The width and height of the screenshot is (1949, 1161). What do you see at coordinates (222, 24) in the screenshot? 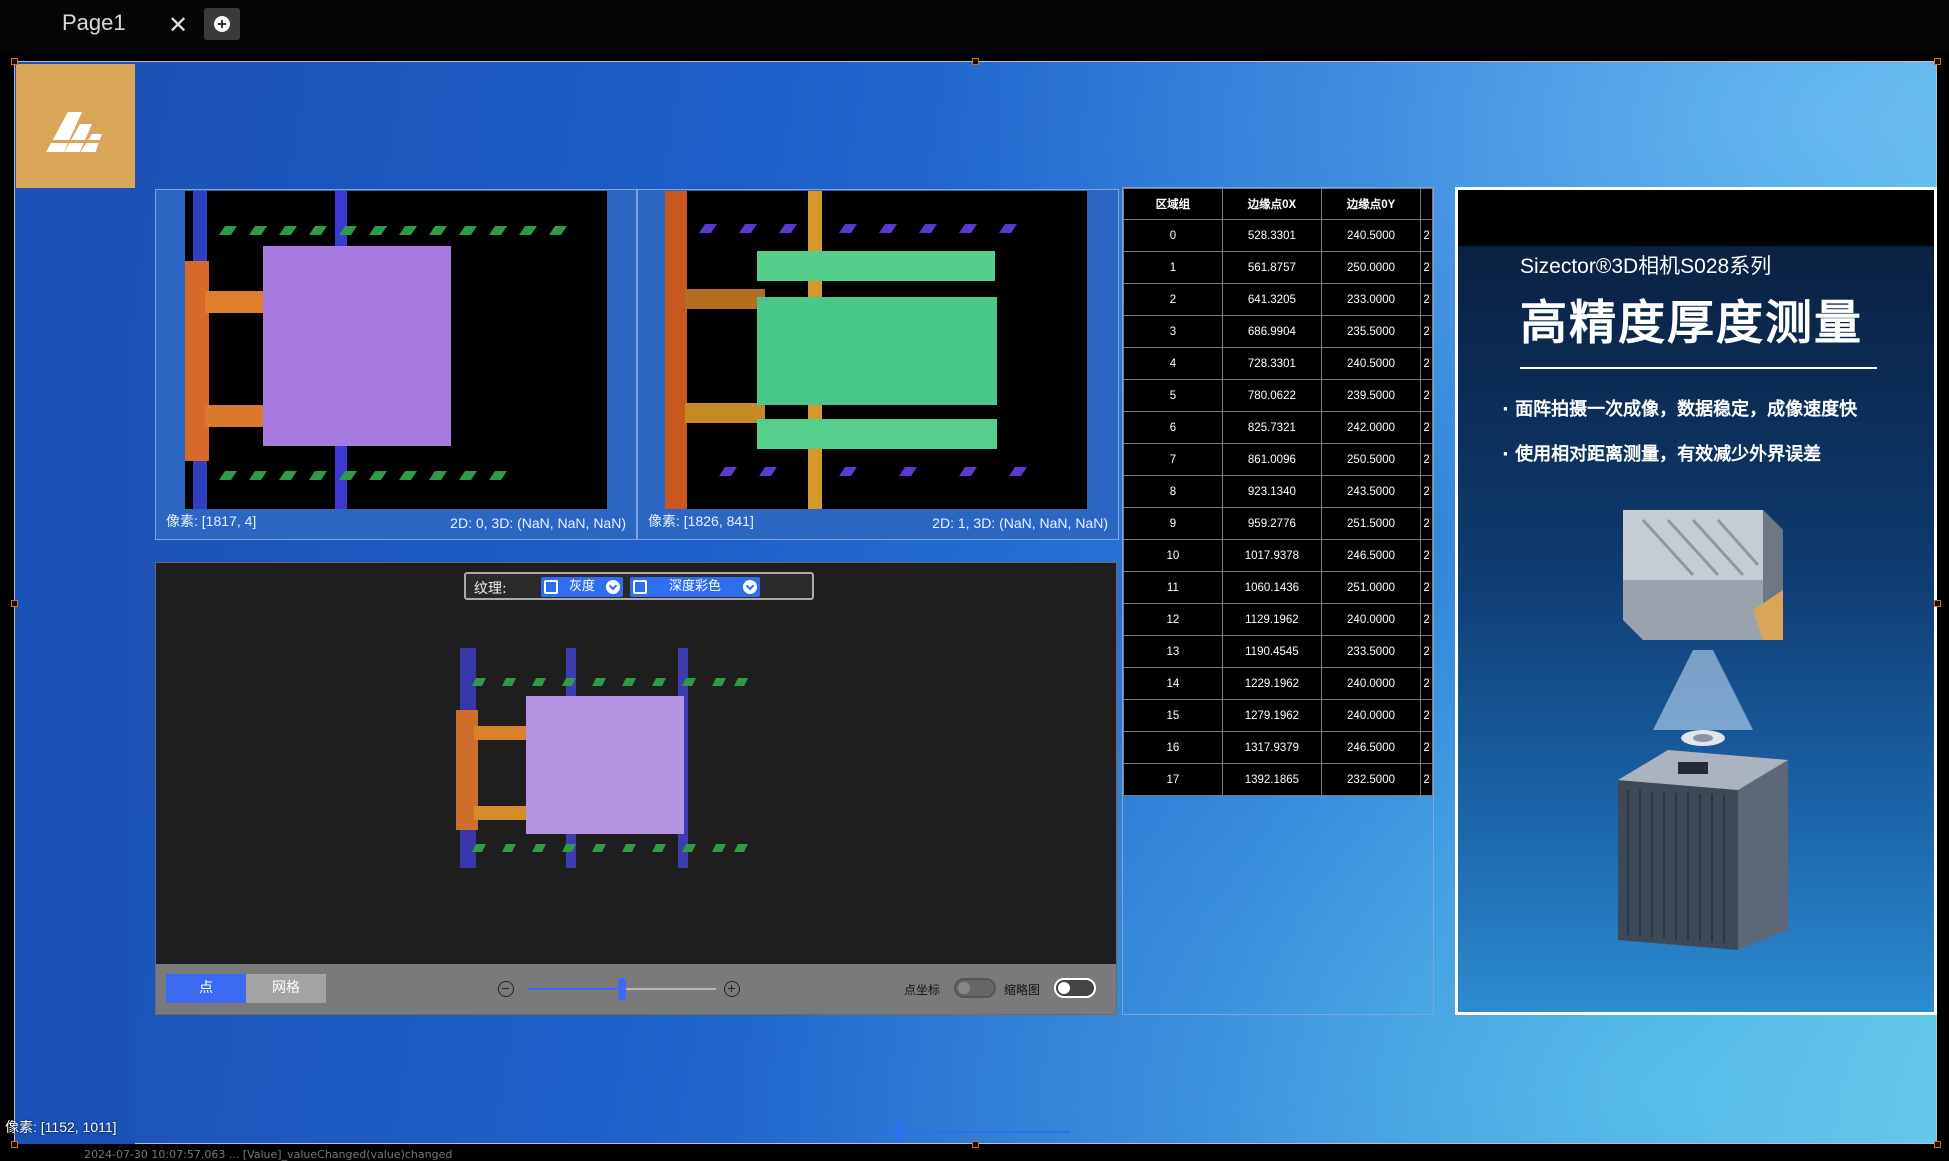
I see `add-tab-button` at bounding box center [222, 24].